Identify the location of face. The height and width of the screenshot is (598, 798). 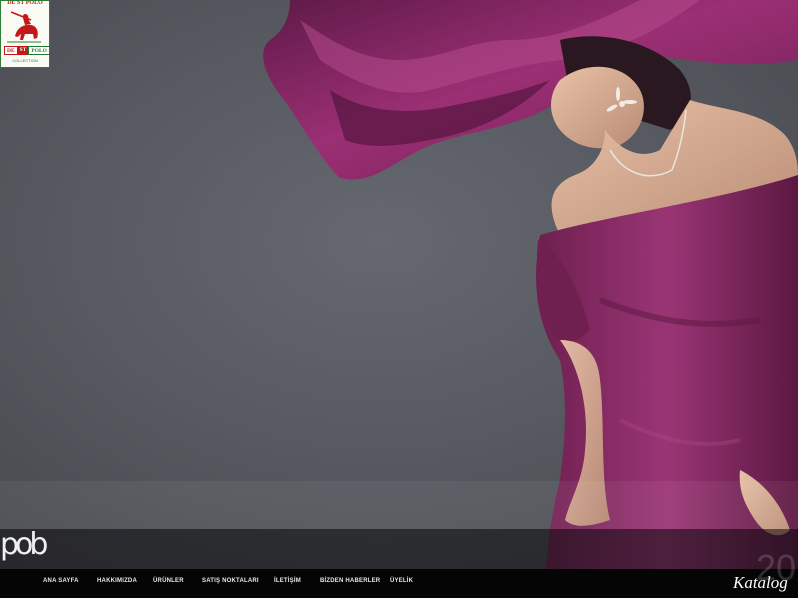
(597, 107).